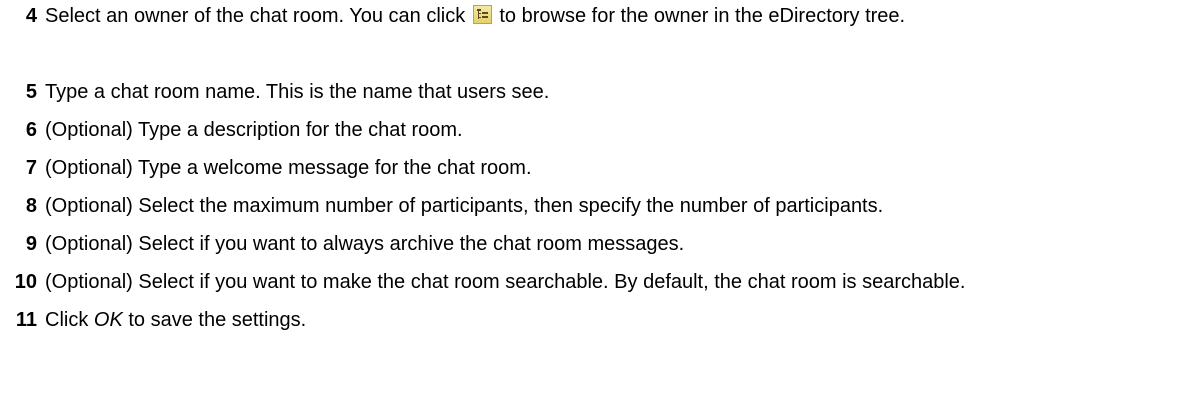 The image size is (1178, 407). What do you see at coordinates (31, 206) in the screenshot?
I see `step-number: 8` at bounding box center [31, 206].